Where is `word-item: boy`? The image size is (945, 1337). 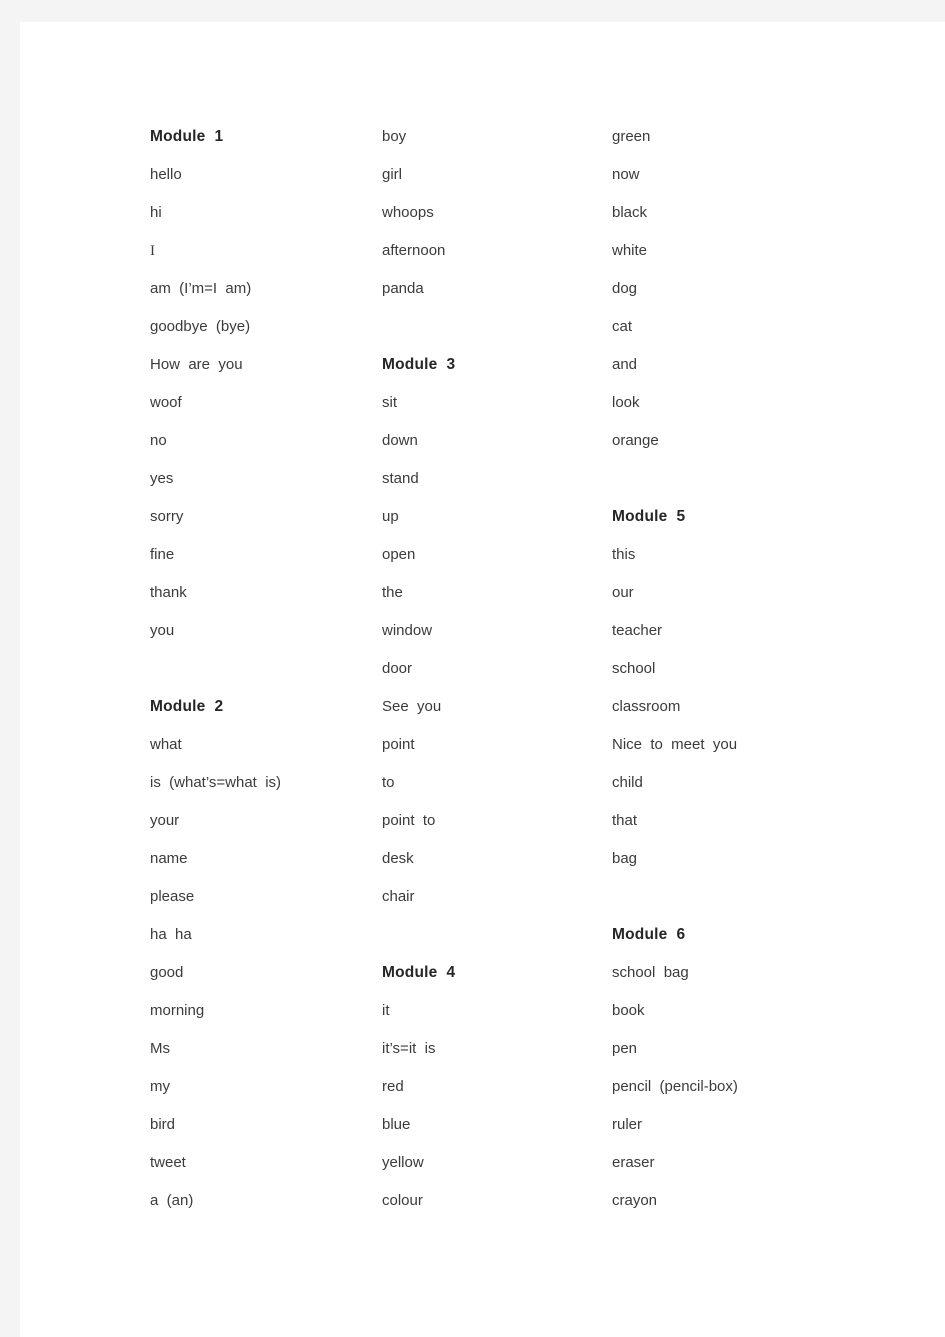 word-item: boy is located at coordinates (394, 136).